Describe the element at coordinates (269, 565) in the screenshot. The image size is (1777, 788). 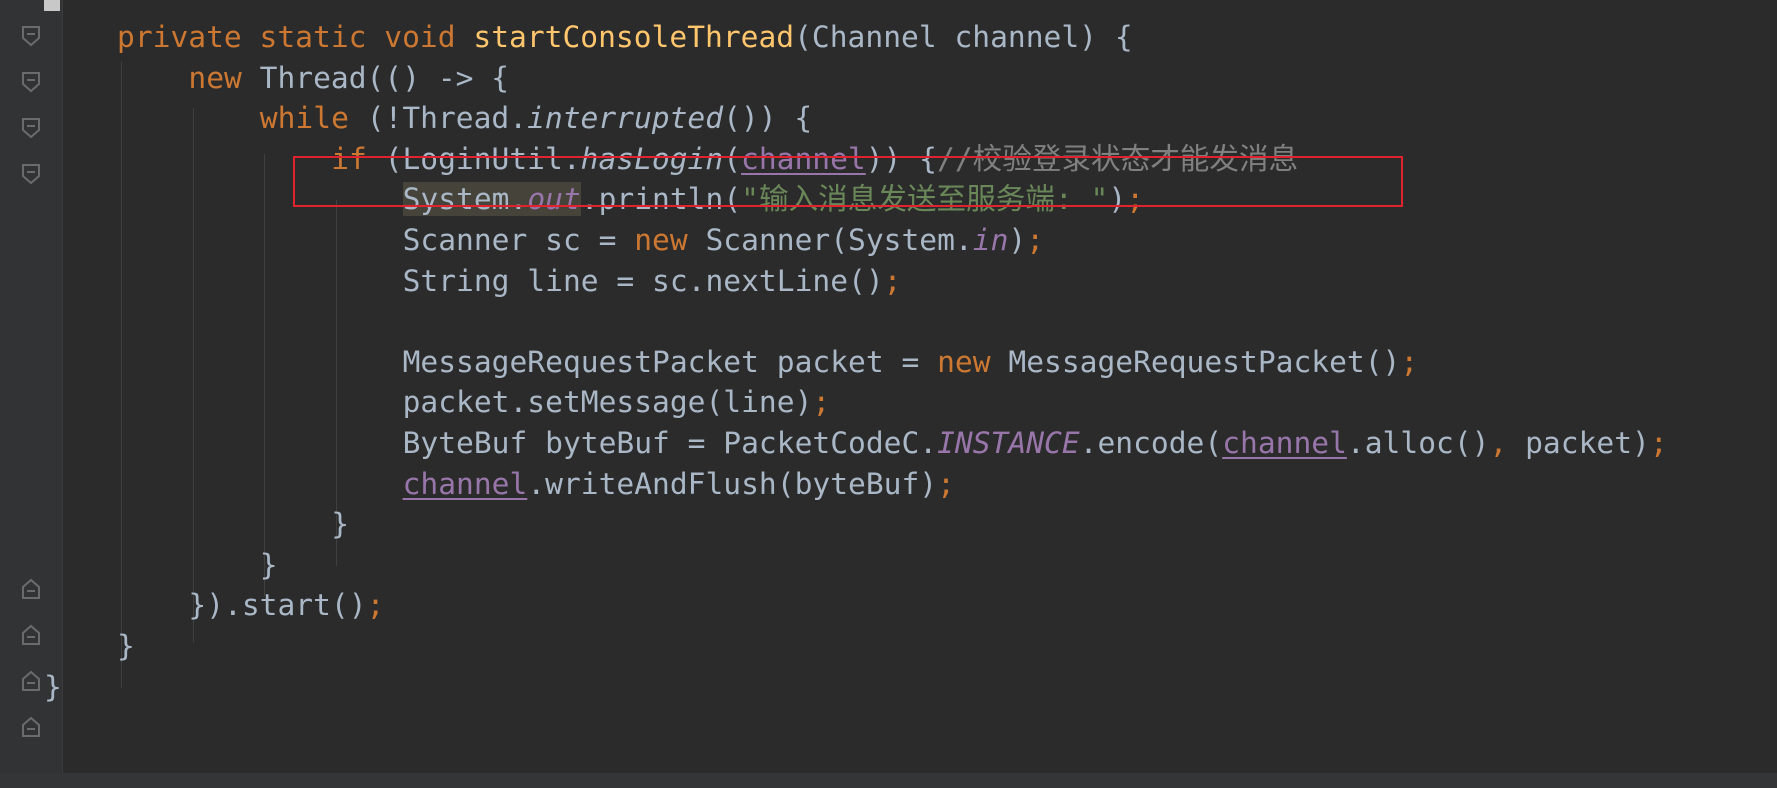
I see `code-line-close-while: }` at that location.